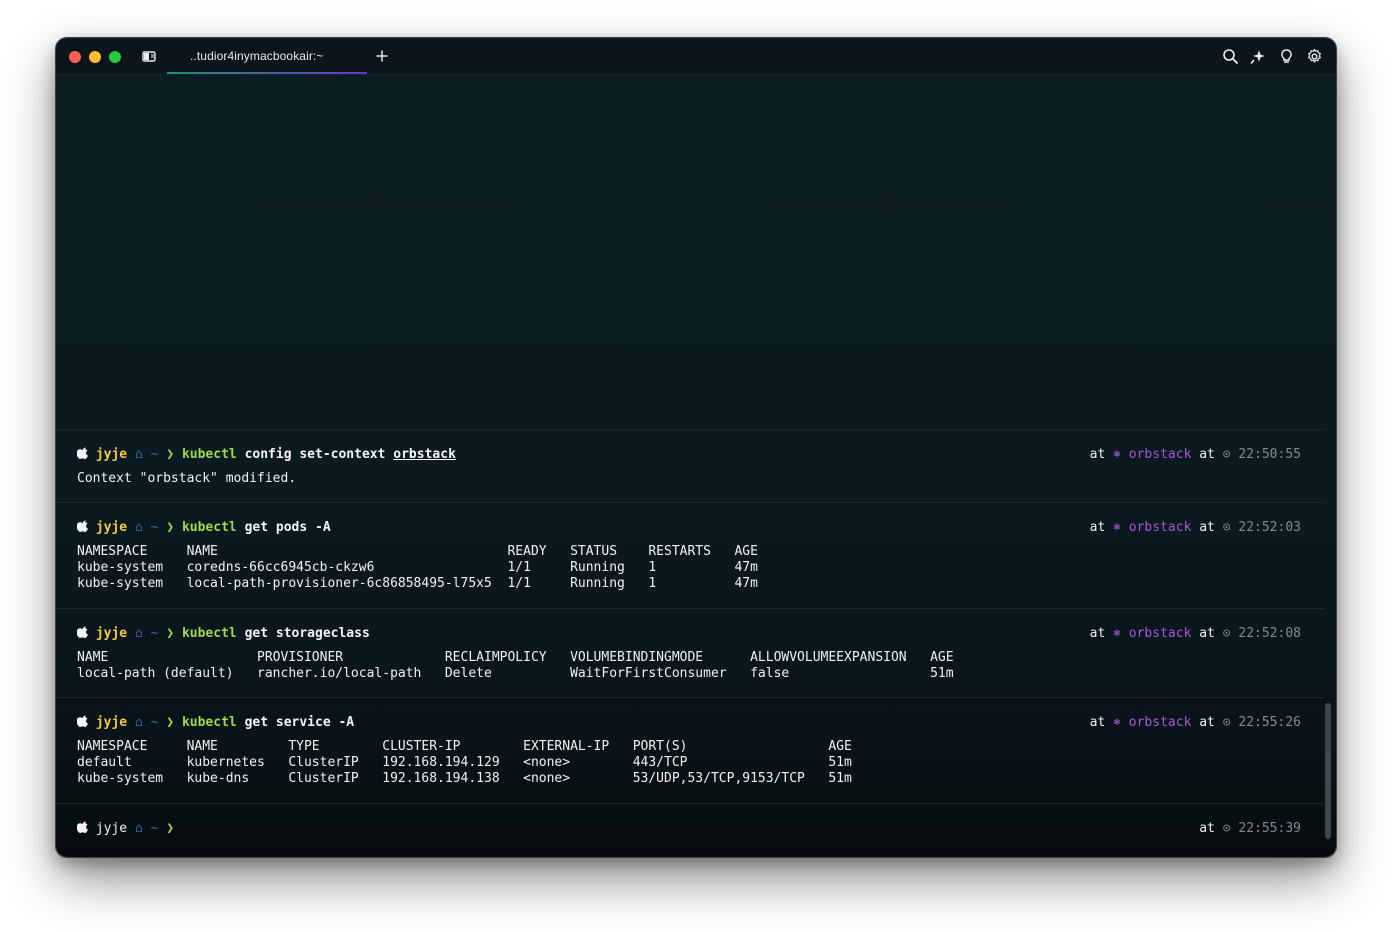 This screenshot has width=1392, height=932. What do you see at coordinates (267, 73) in the screenshot?
I see `tab-active-indicator` at bounding box center [267, 73].